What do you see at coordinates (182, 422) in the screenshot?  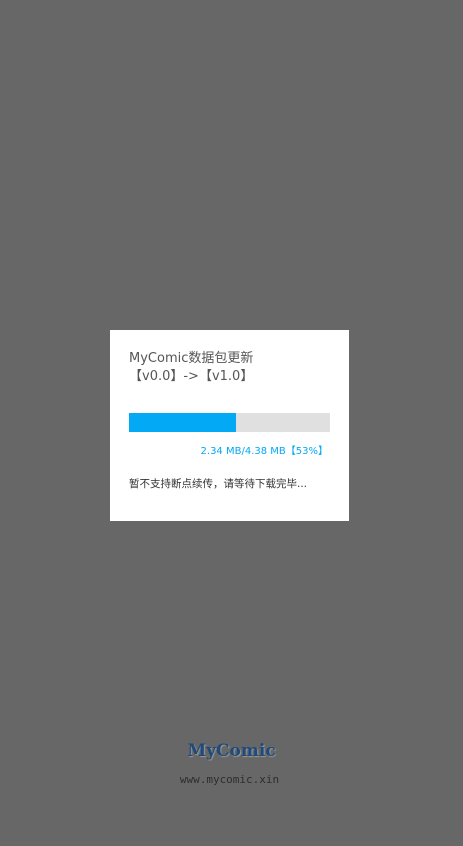 I see `download-progress-fill` at bounding box center [182, 422].